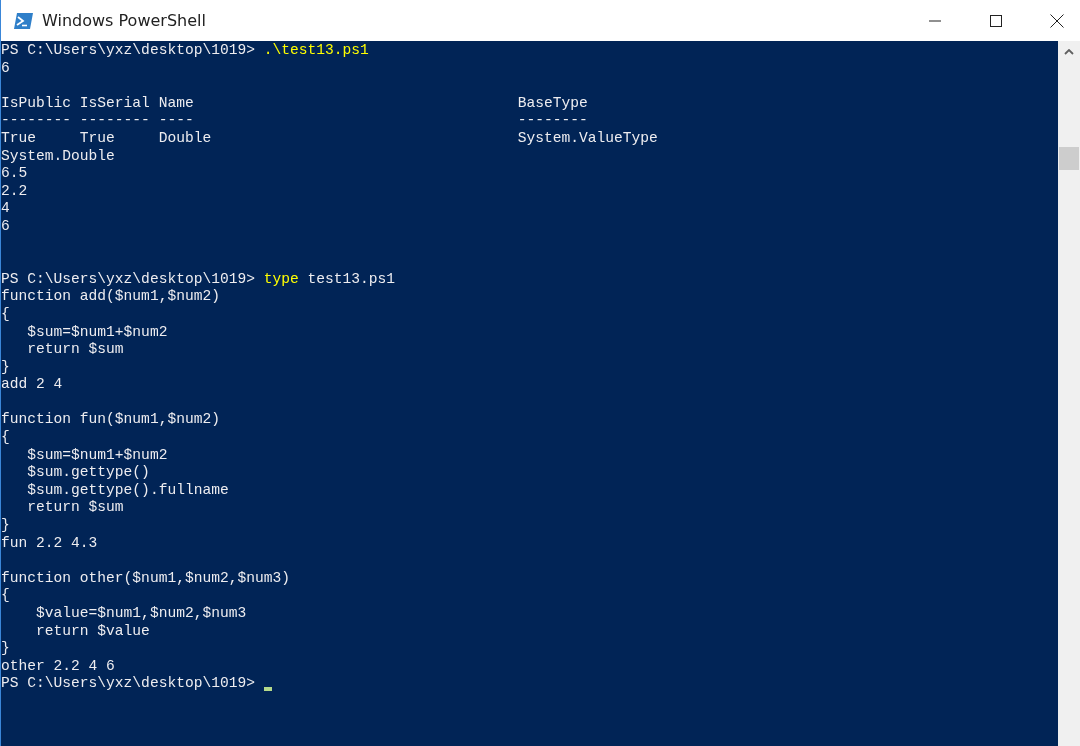 Image resolution: width=1080 pixels, height=746 pixels. Describe the element at coordinates (1057, 20) in the screenshot. I see `close-icon` at that location.